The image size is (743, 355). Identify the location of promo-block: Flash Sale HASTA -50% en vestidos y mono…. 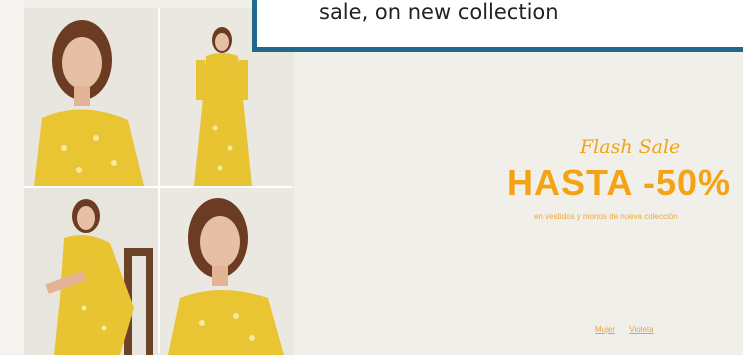
(616, 182).